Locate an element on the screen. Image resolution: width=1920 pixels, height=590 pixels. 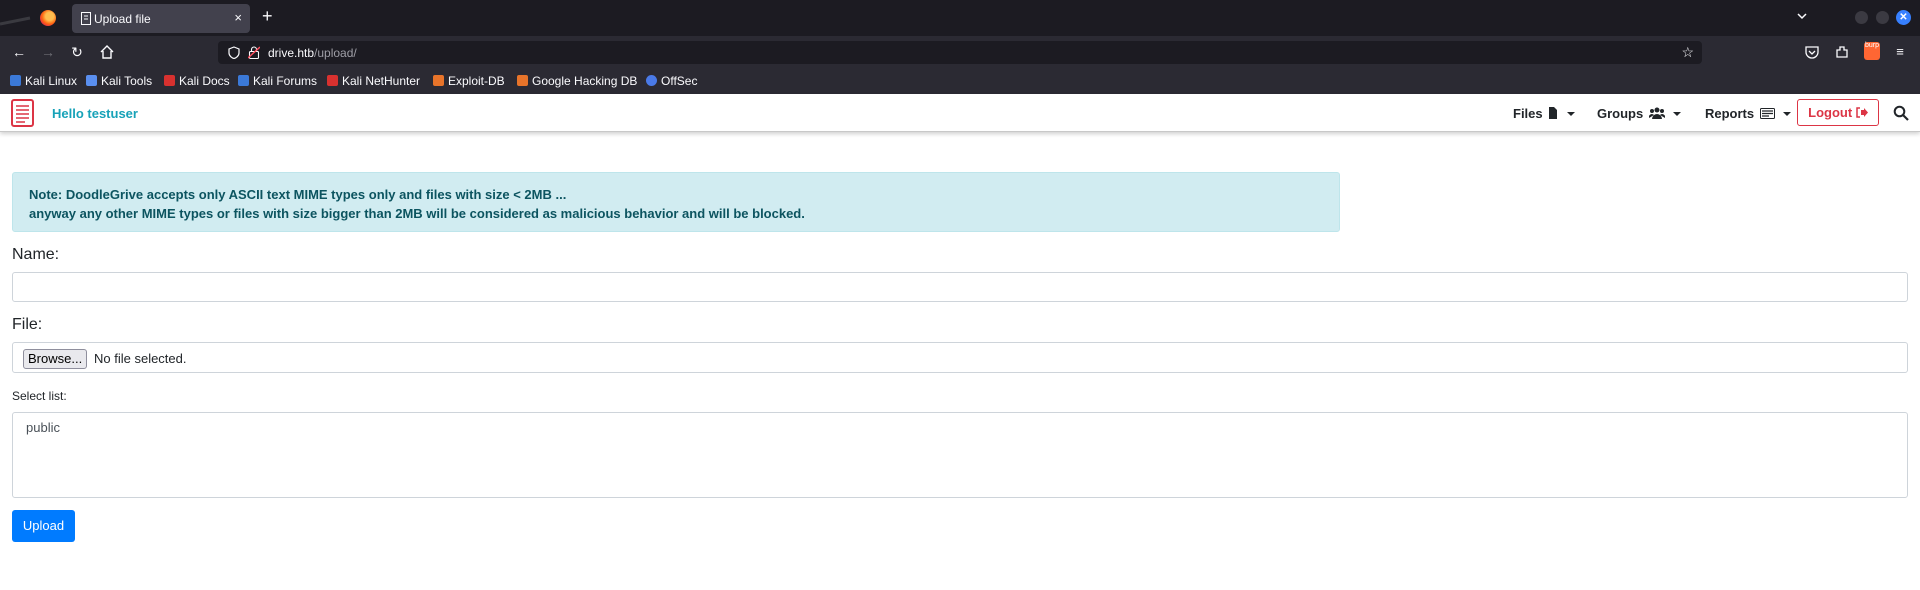
users-icon is located at coordinates (1656, 113).